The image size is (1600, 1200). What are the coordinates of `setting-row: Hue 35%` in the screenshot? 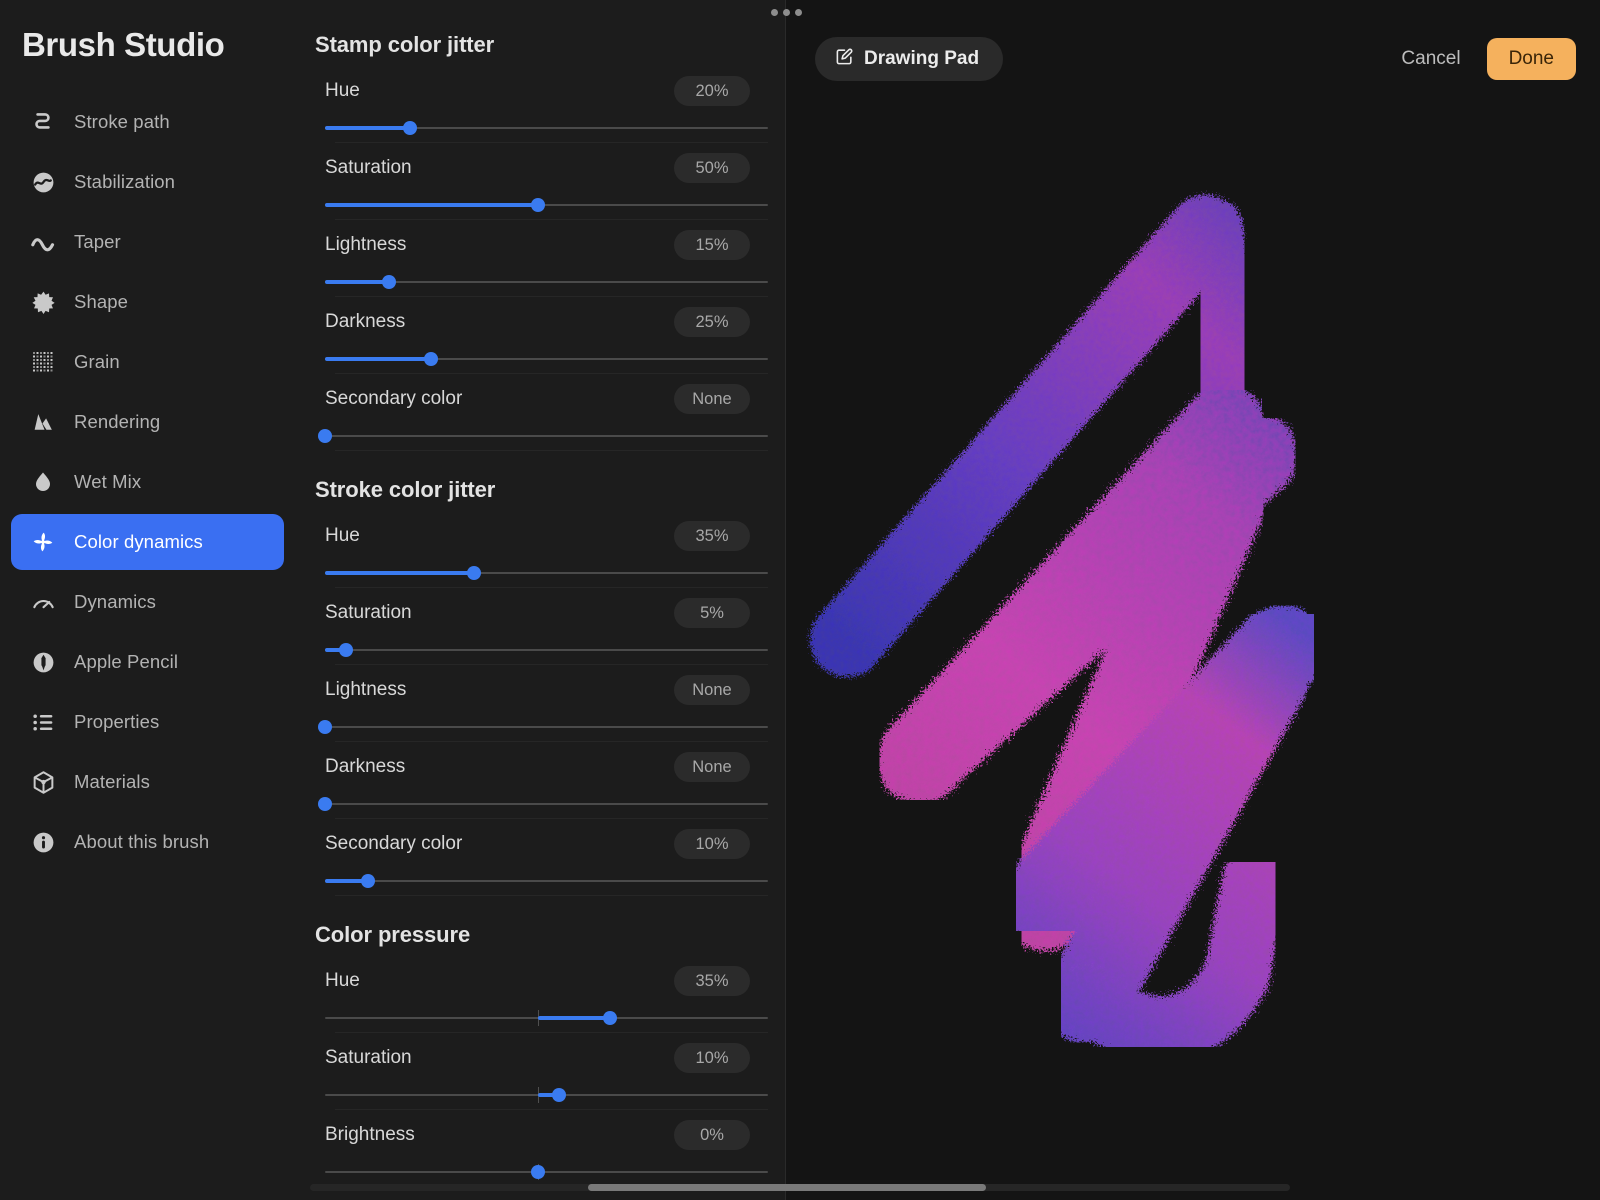 It's located at (541, 549).